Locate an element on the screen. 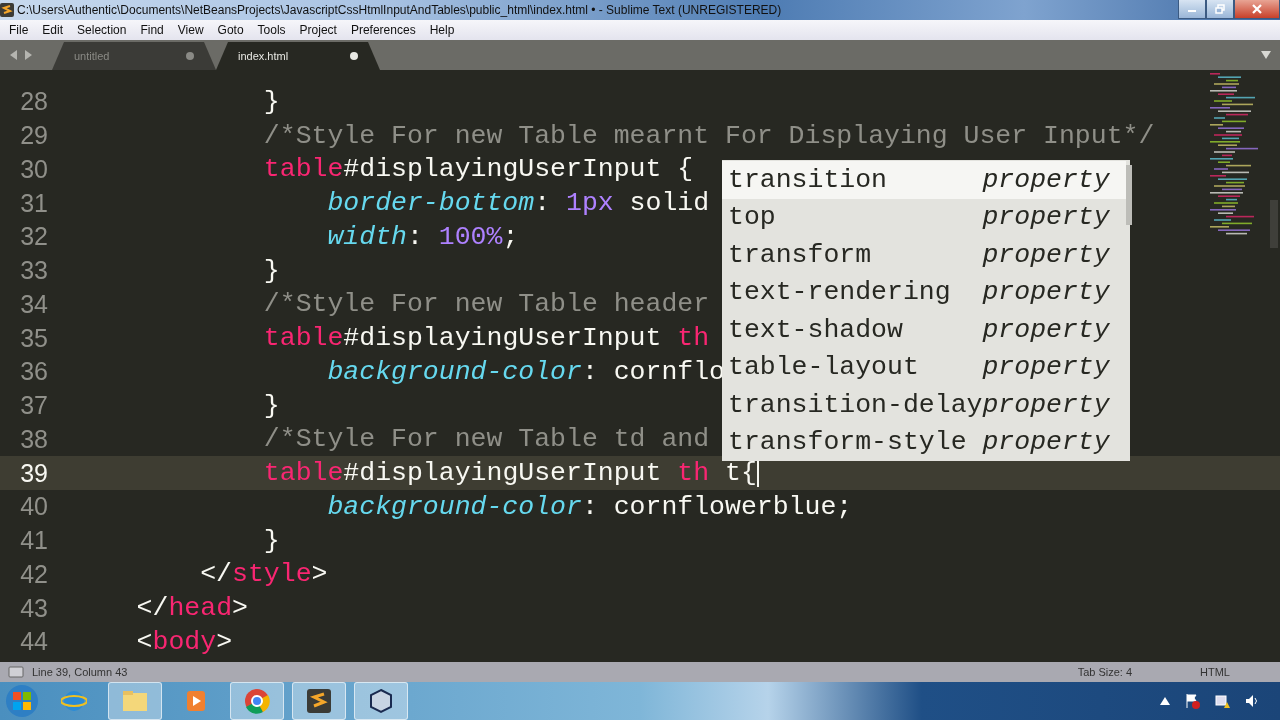 Image resolution: width=1280 pixels, height=720 pixels. restore-icon is located at coordinates (1220, 9).